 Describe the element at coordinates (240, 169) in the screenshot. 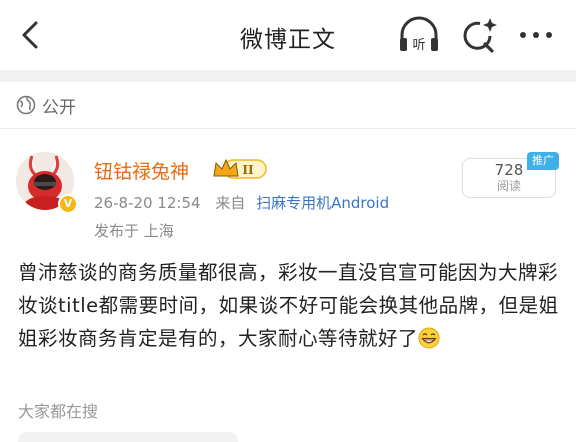

I see `crown-level-badge-icon: II` at that location.